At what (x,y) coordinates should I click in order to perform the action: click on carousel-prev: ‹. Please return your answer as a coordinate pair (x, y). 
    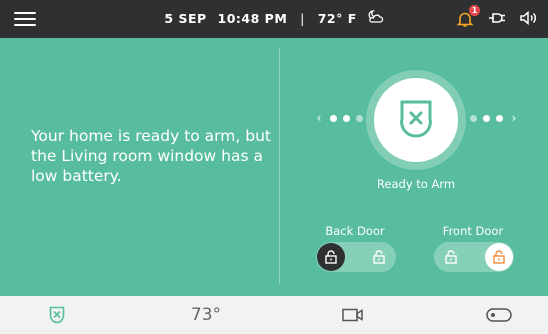
    Looking at the image, I should click on (338, 118).